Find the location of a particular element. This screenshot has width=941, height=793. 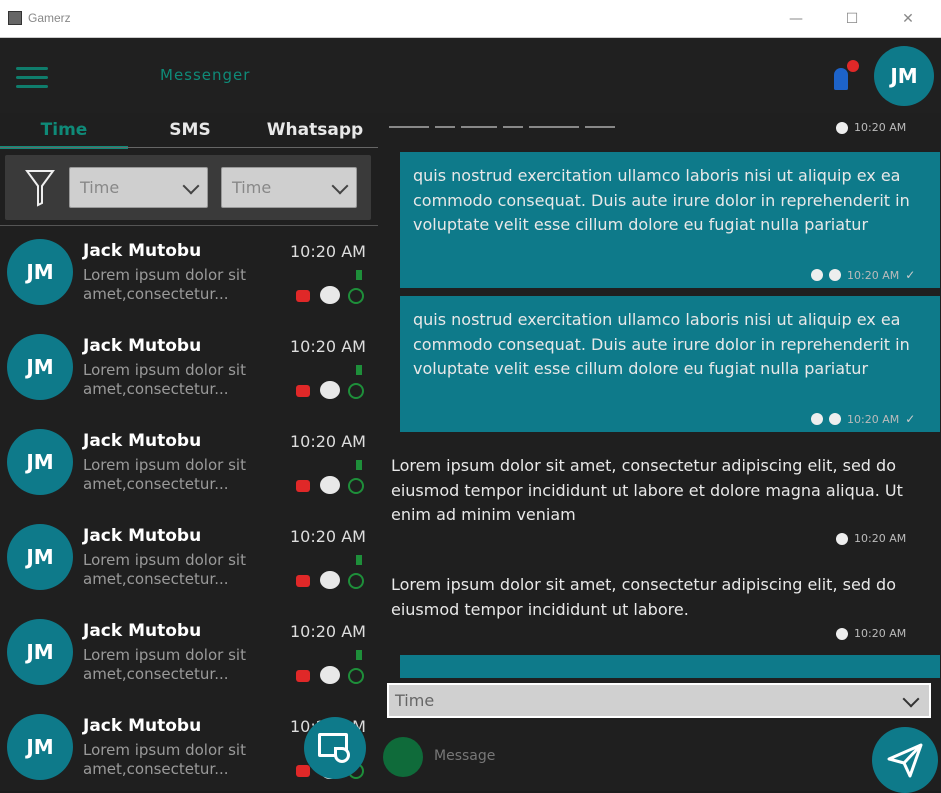

app-name: Messenger is located at coordinates (205, 75).